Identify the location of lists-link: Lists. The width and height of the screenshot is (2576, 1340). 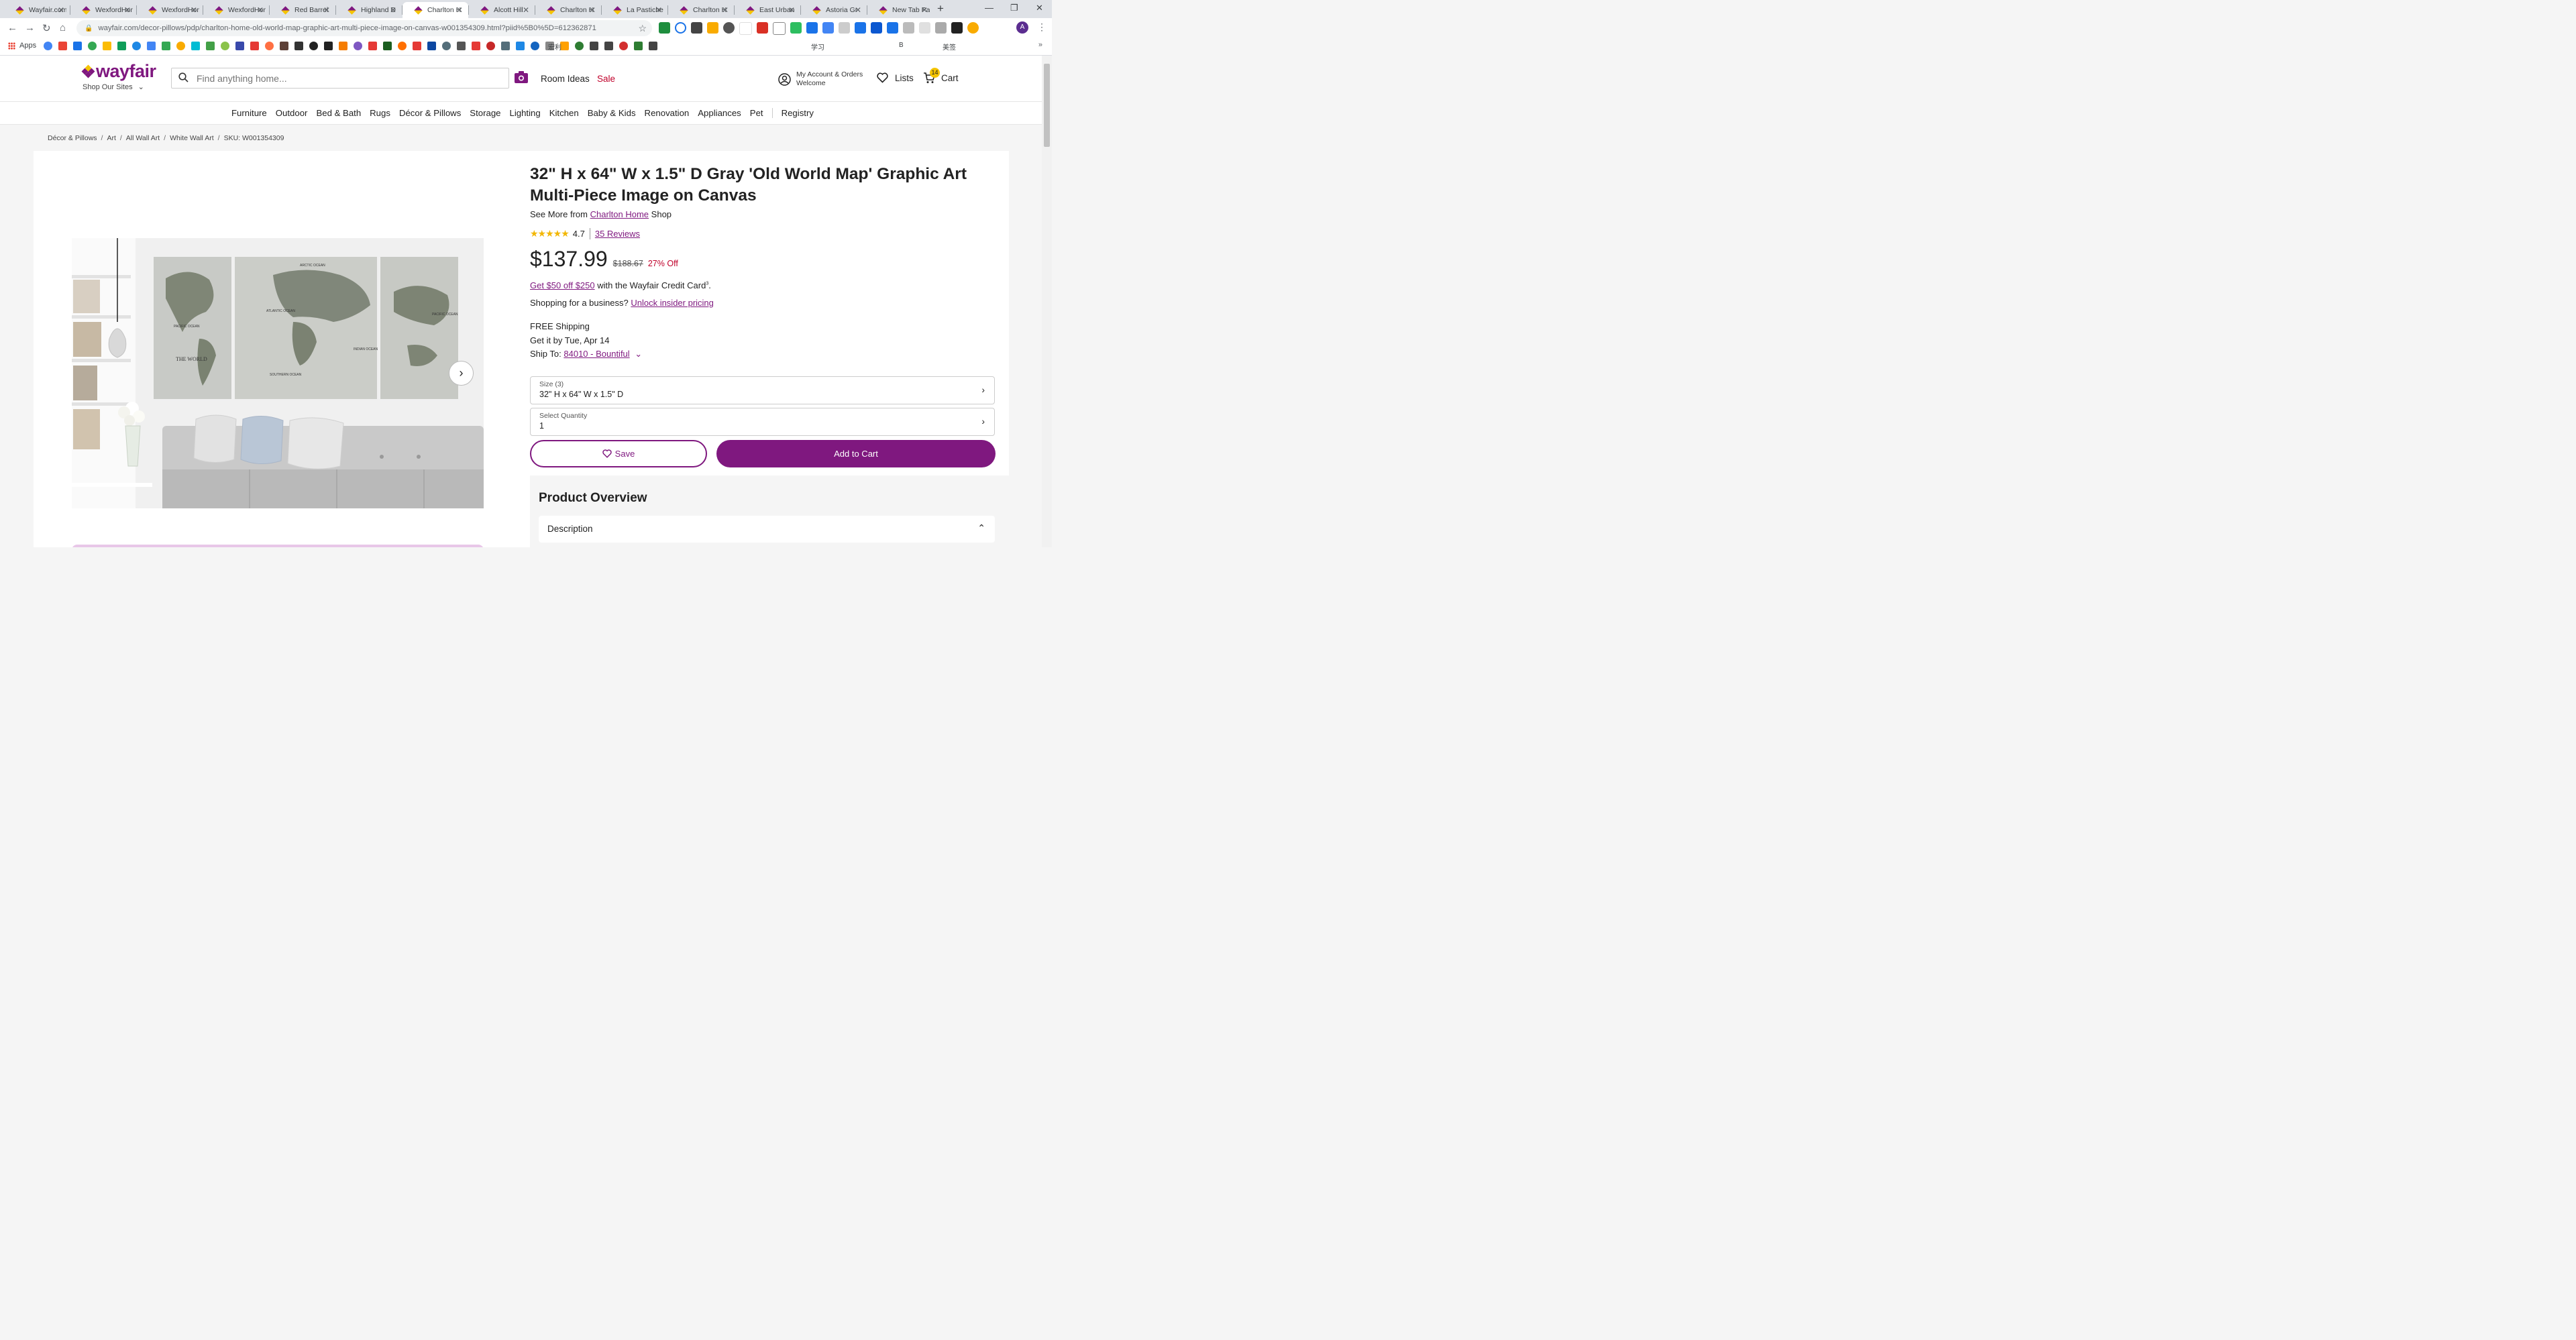
(895, 77).